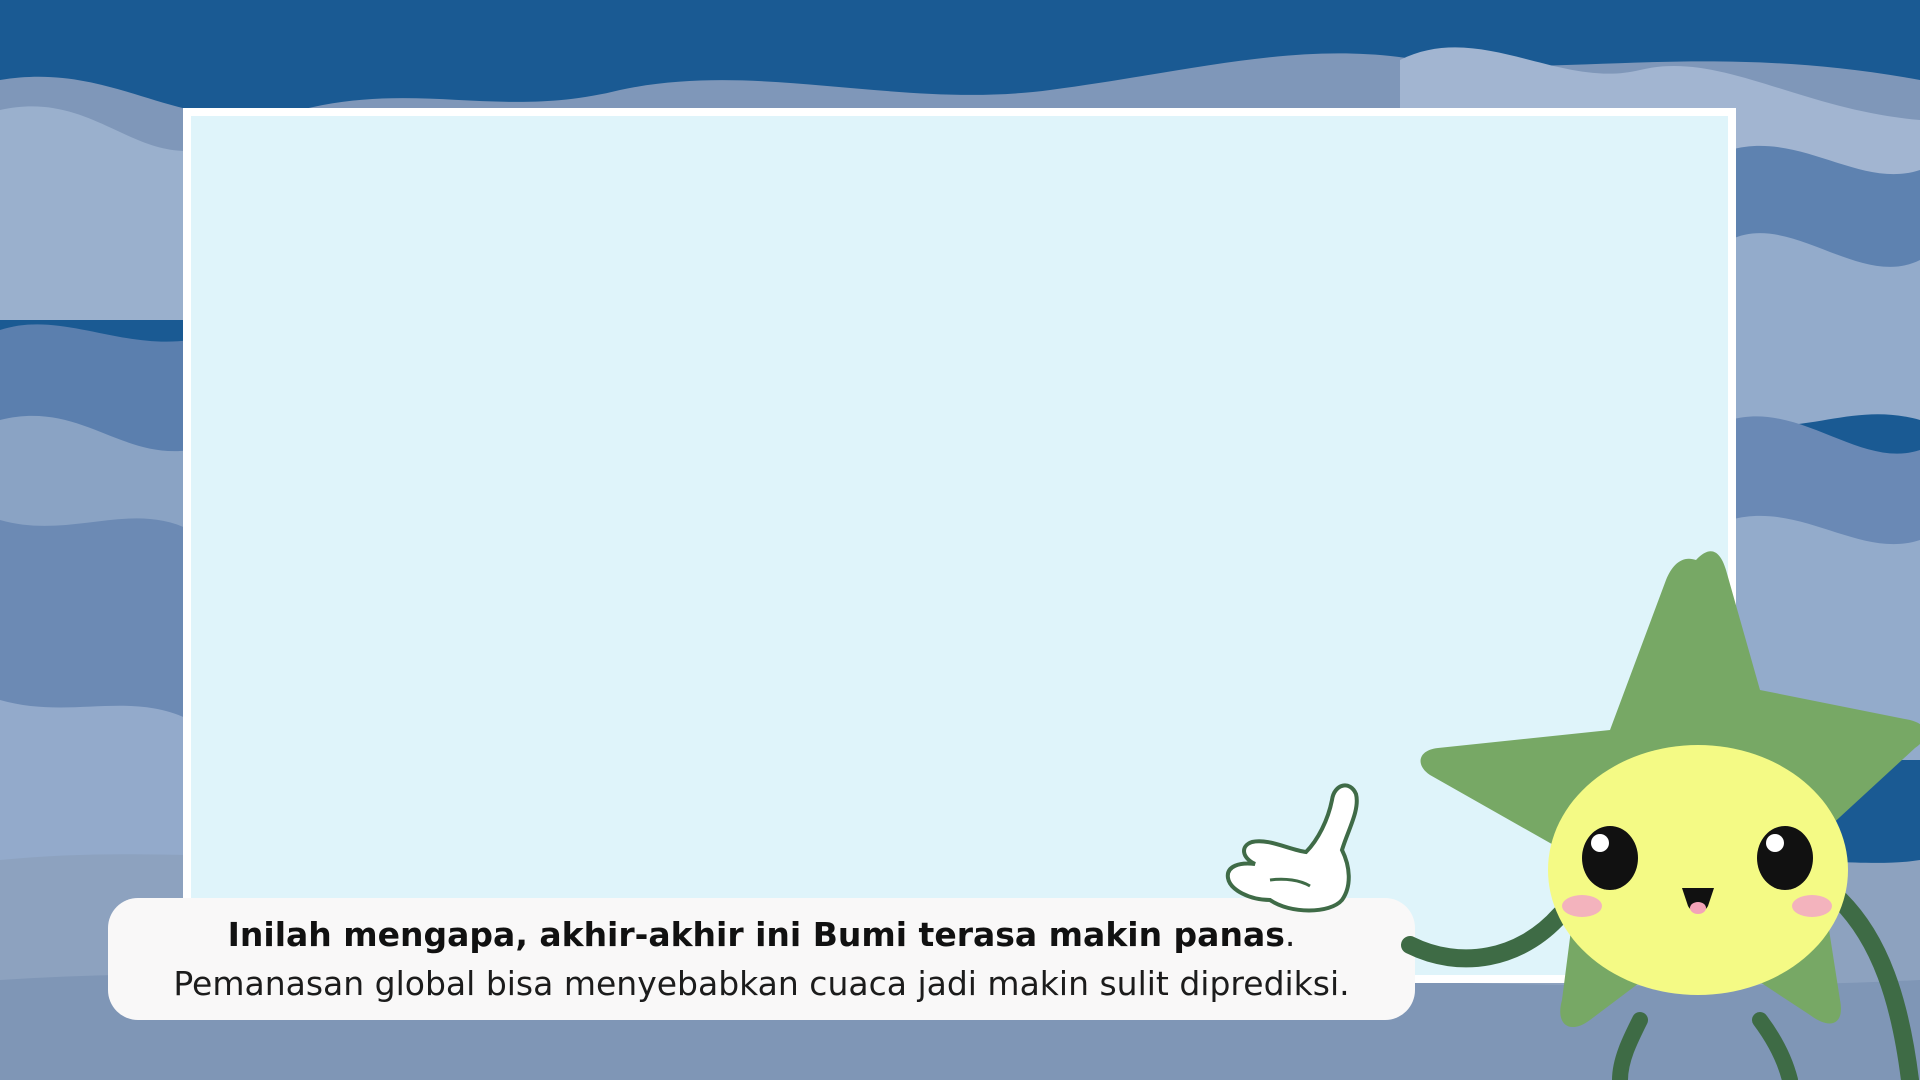 This screenshot has width=1920, height=1080. I want to click on mascot-tongue, so click(1698, 908).